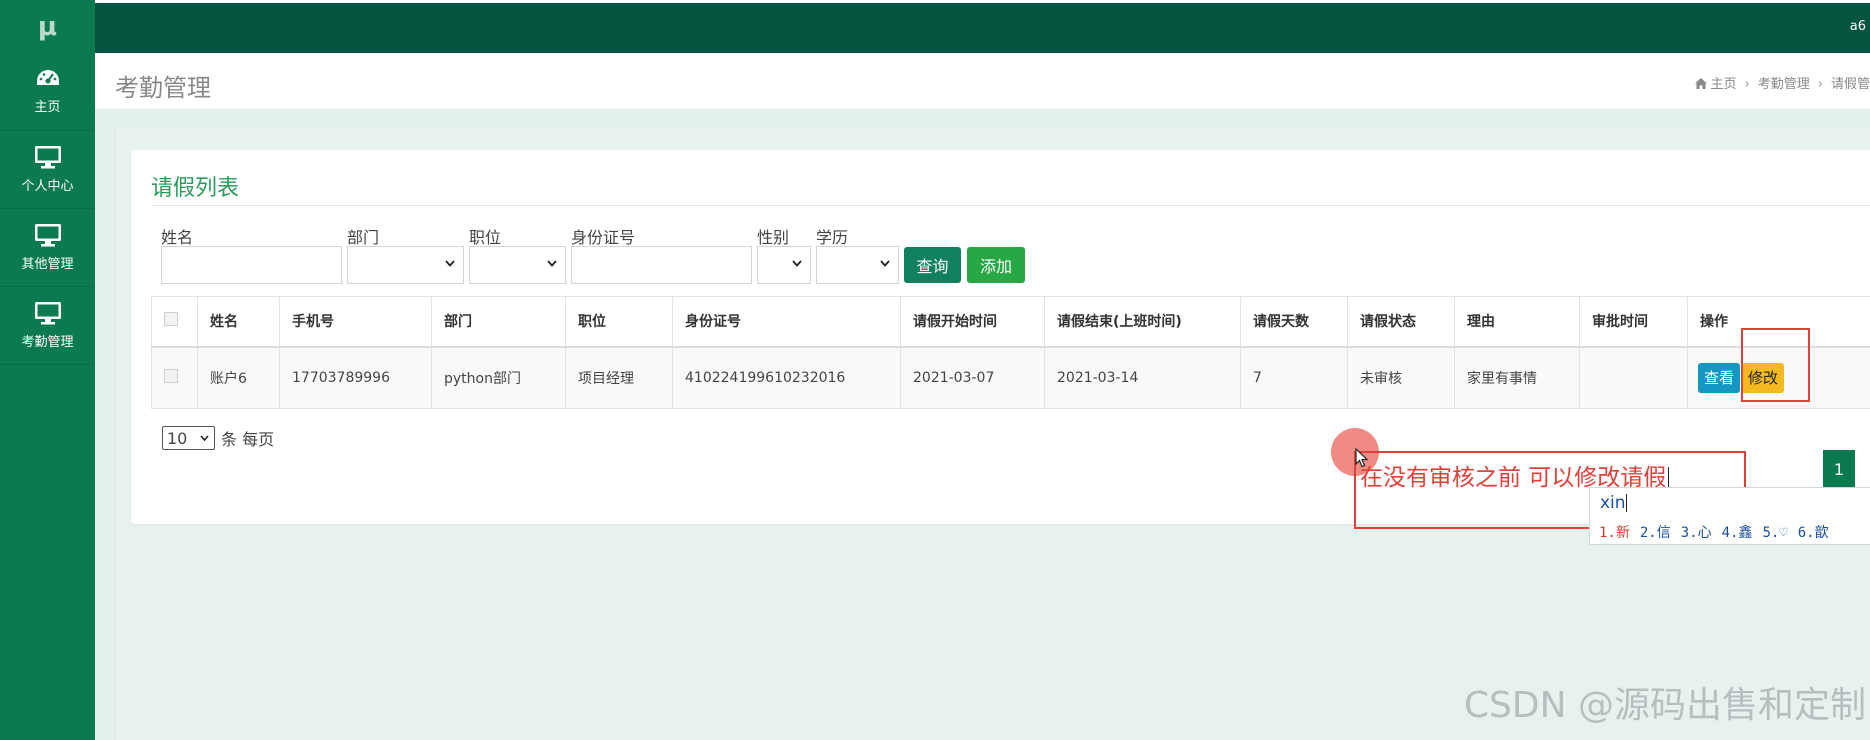 Image resolution: width=1870 pixels, height=740 pixels. I want to click on breadcrumb-leave: 请假管, so click(1850, 84).